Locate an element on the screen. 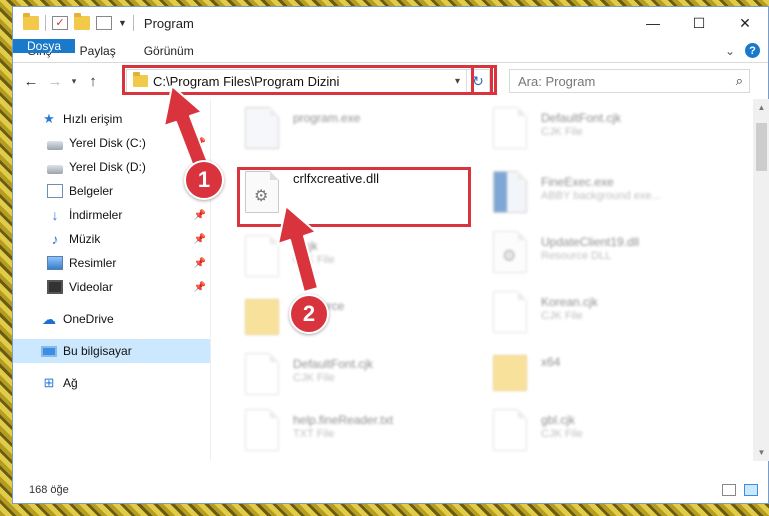  sidebar-item-local-disk-c: Yerel Disk (C:) 📌 is located at coordinates (111, 143).